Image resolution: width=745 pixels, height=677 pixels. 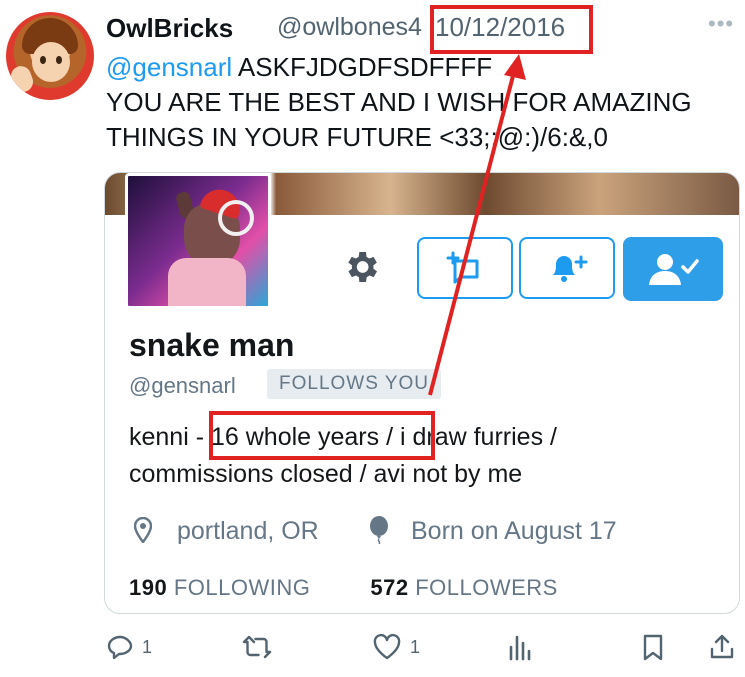 What do you see at coordinates (387, 646) in the screenshot?
I see `heart-icon` at bounding box center [387, 646].